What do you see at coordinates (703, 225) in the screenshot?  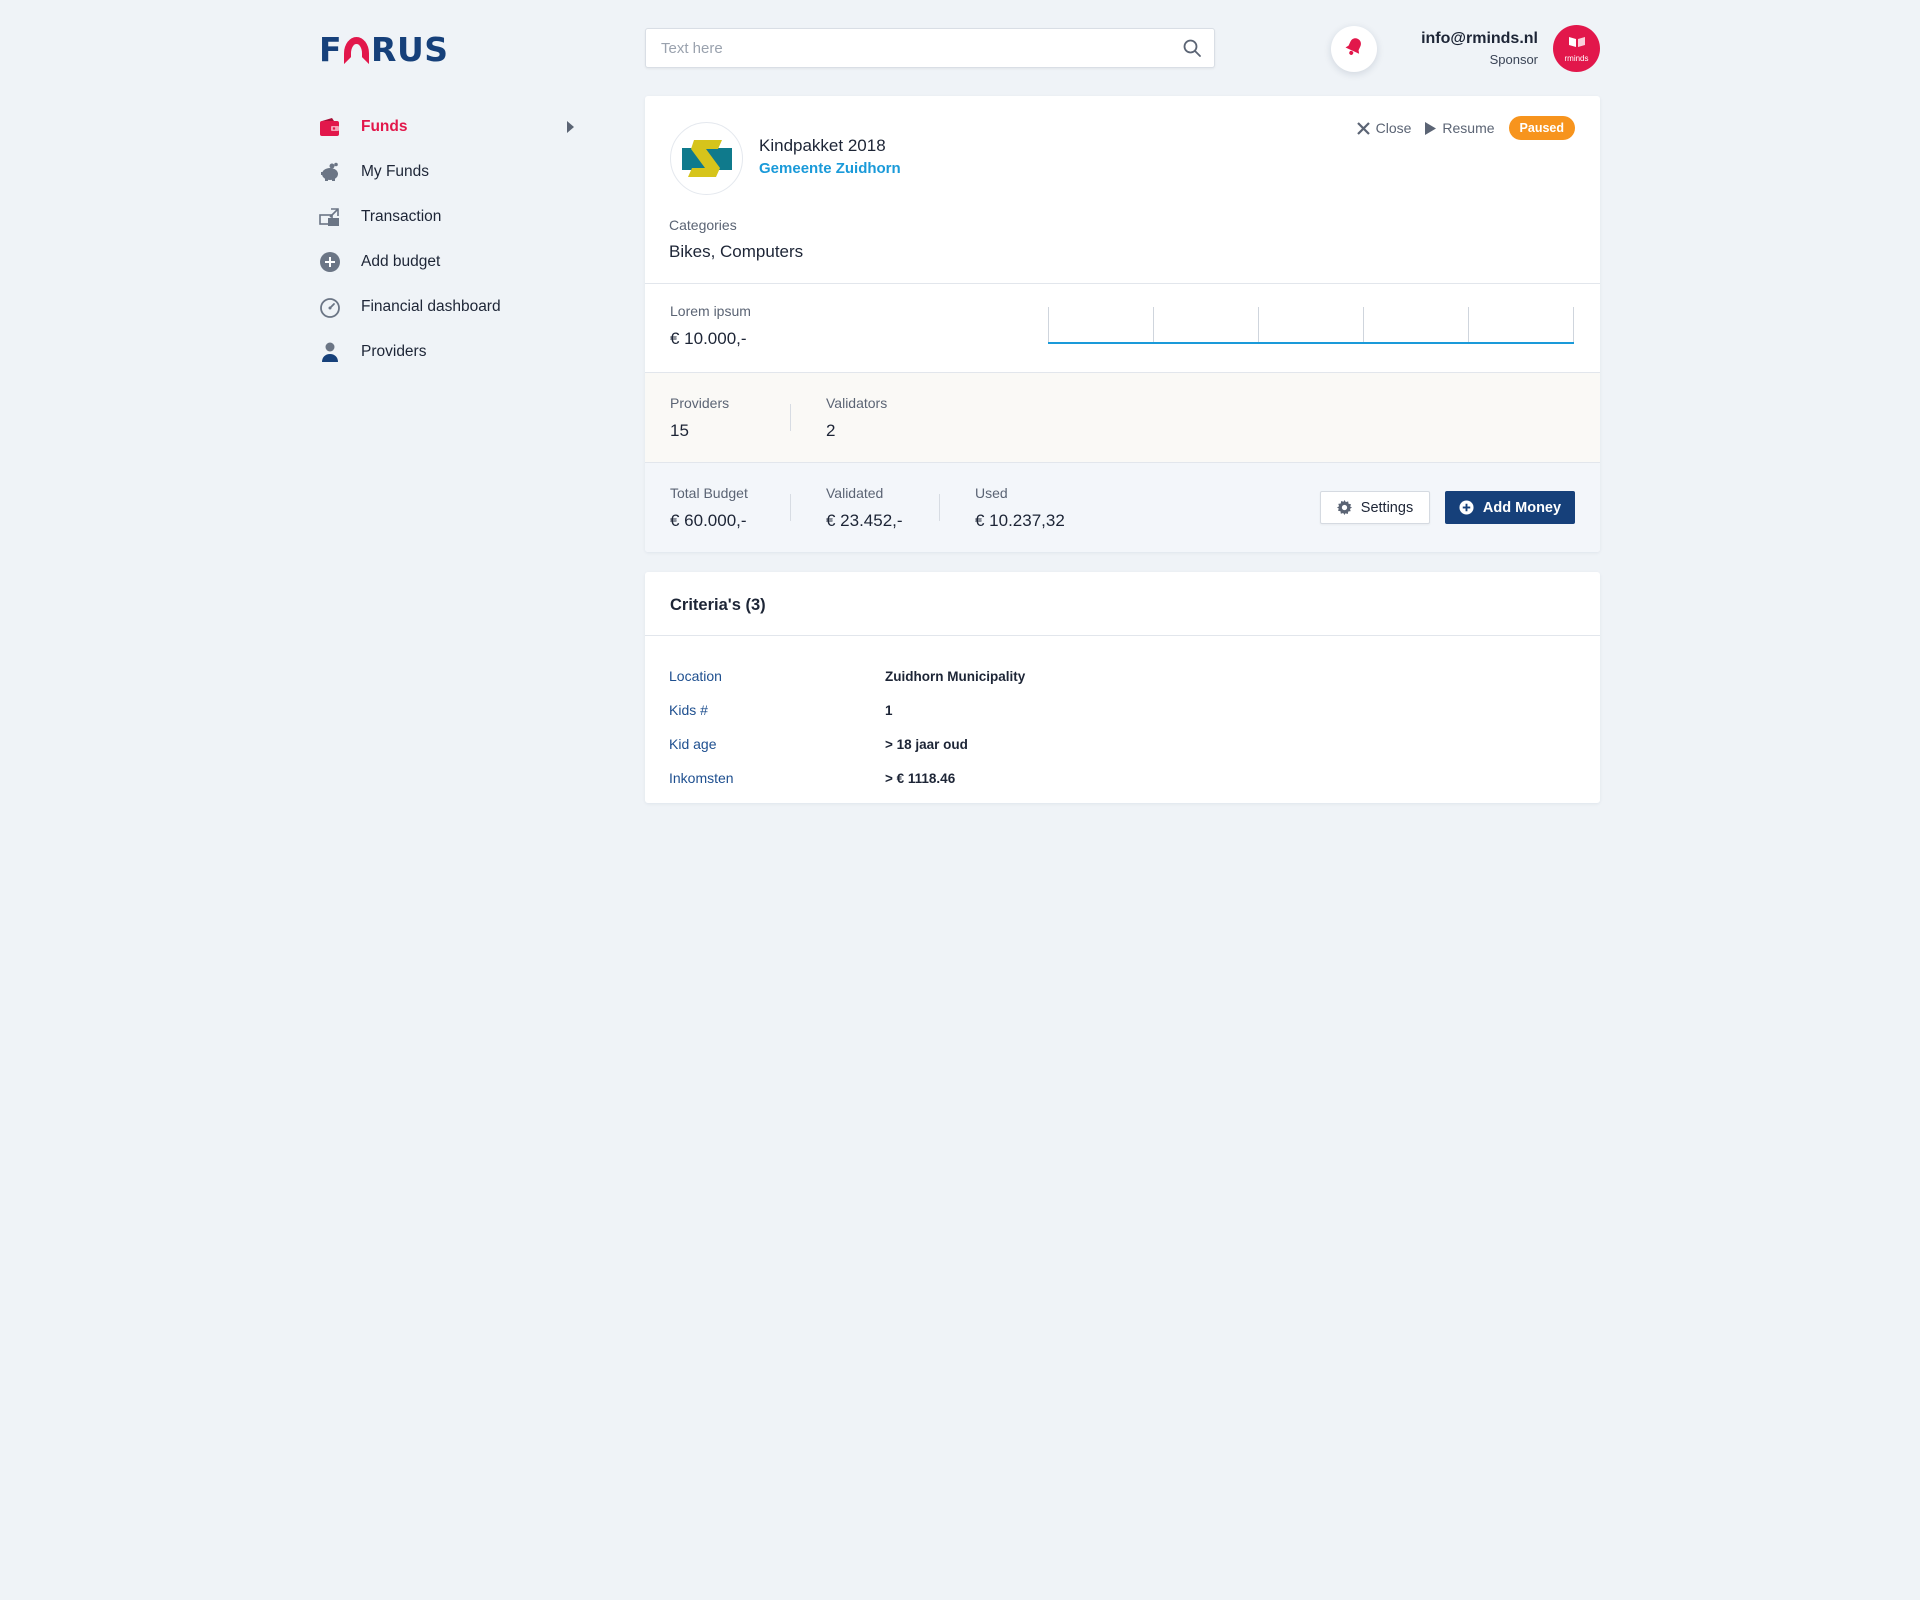 I see `categories-label: Categories` at bounding box center [703, 225].